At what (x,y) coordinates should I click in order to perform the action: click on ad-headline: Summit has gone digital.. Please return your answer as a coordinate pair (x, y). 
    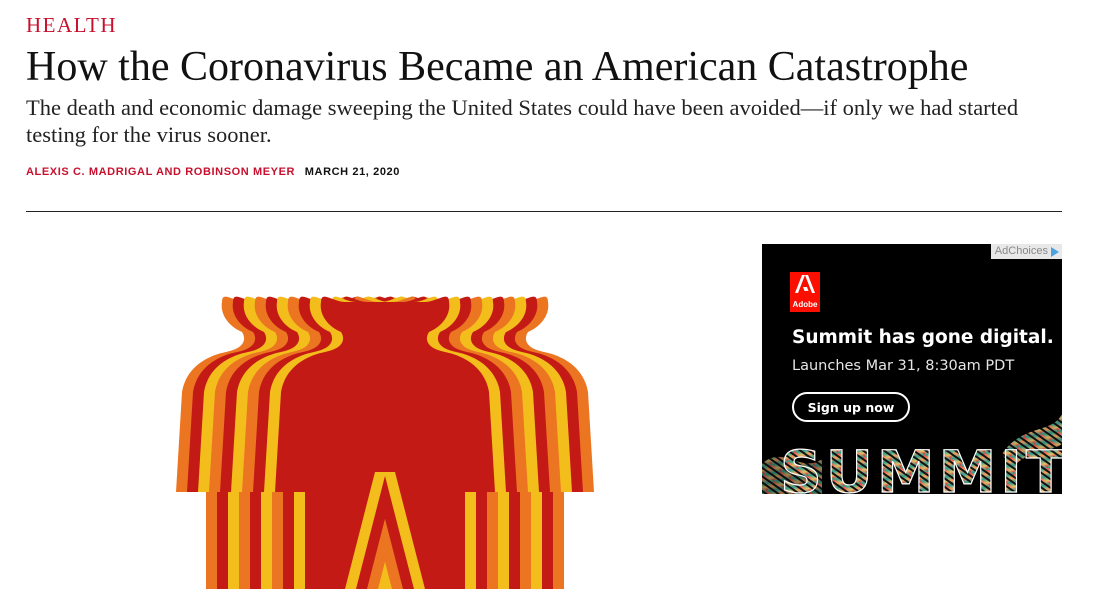
    Looking at the image, I should click on (923, 337).